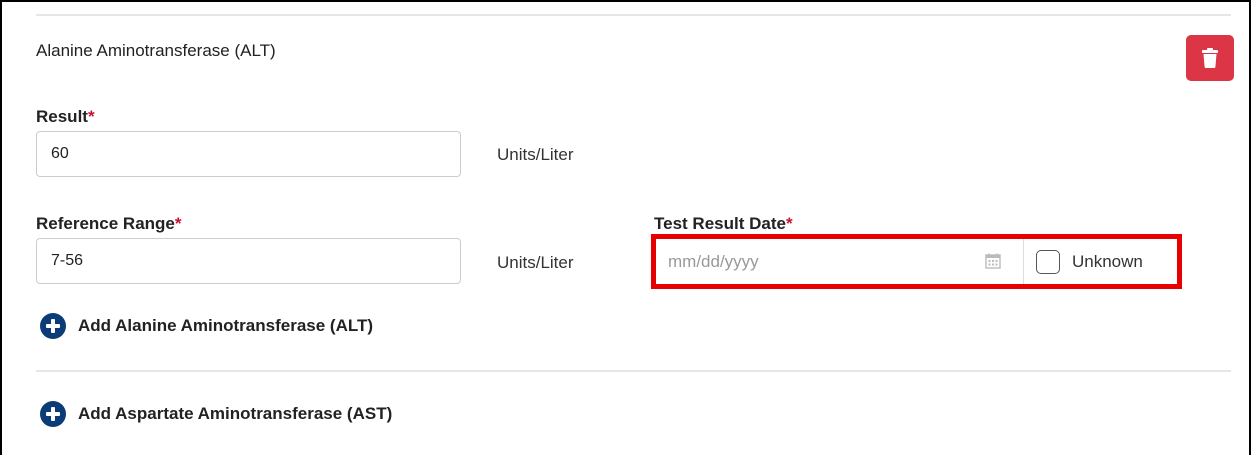 The height and width of the screenshot is (457, 1253). What do you see at coordinates (248, 154) in the screenshot?
I see `result-input: 60` at bounding box center [248, 154].